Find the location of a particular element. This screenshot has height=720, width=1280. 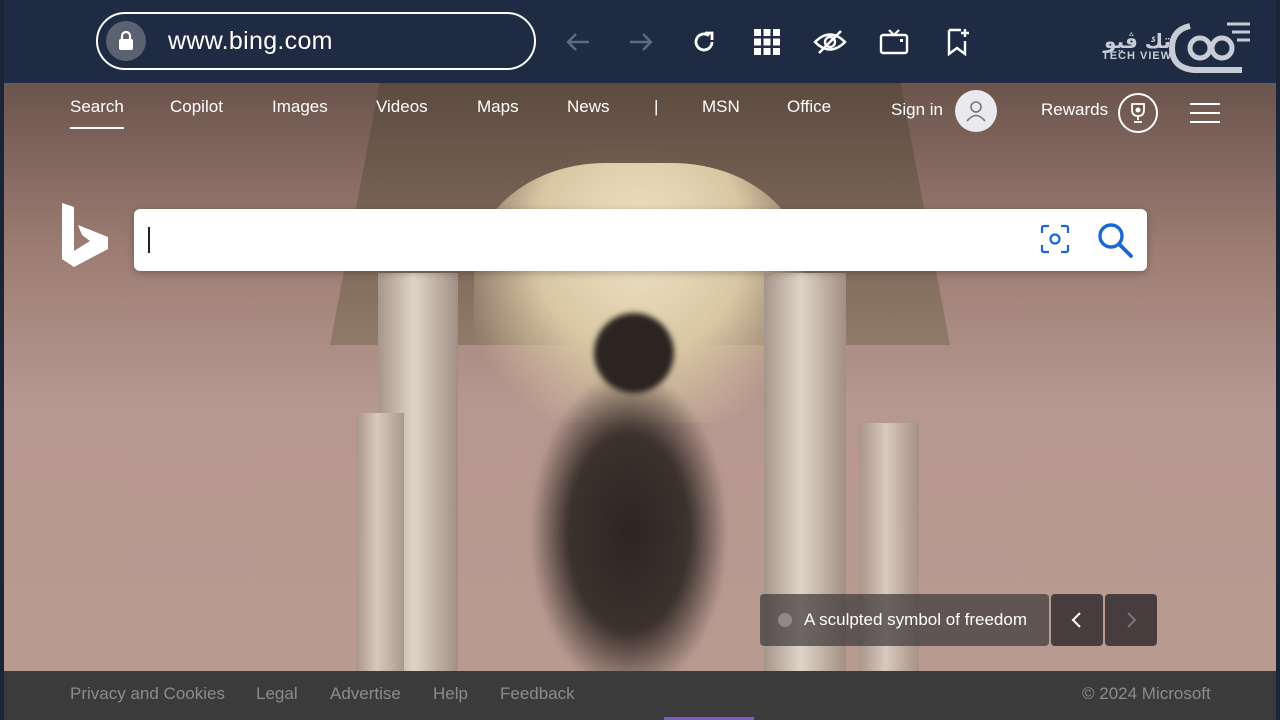

url-text: www.bing.com is located at coordinates (250, 41).